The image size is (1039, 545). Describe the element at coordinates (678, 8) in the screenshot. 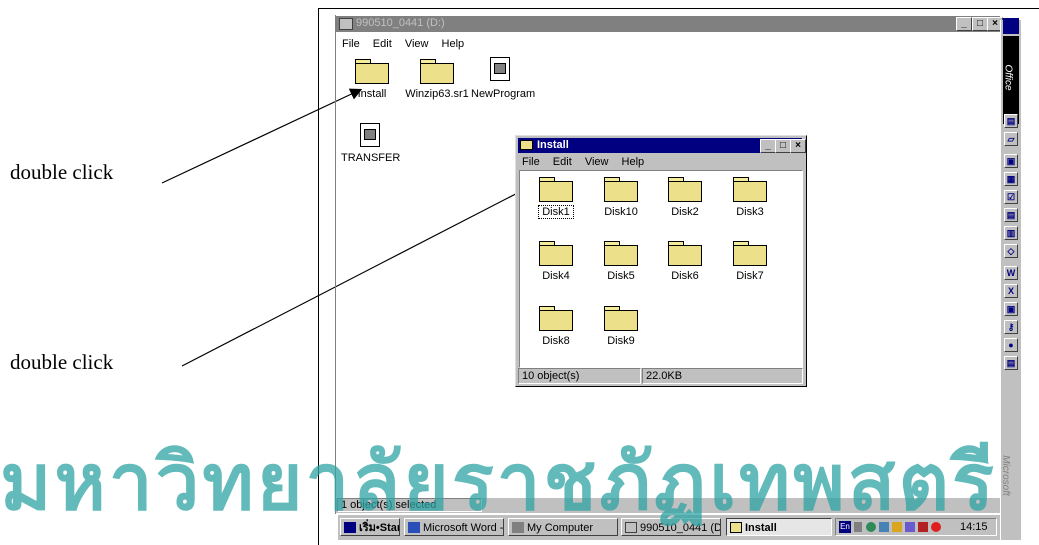

I see `frame-top` at that location.